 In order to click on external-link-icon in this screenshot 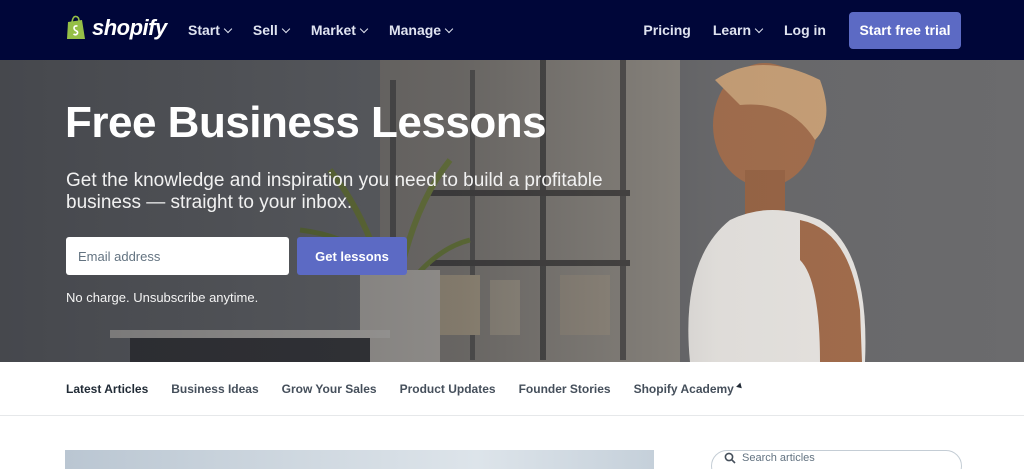, I will do `click(739, 386)`.